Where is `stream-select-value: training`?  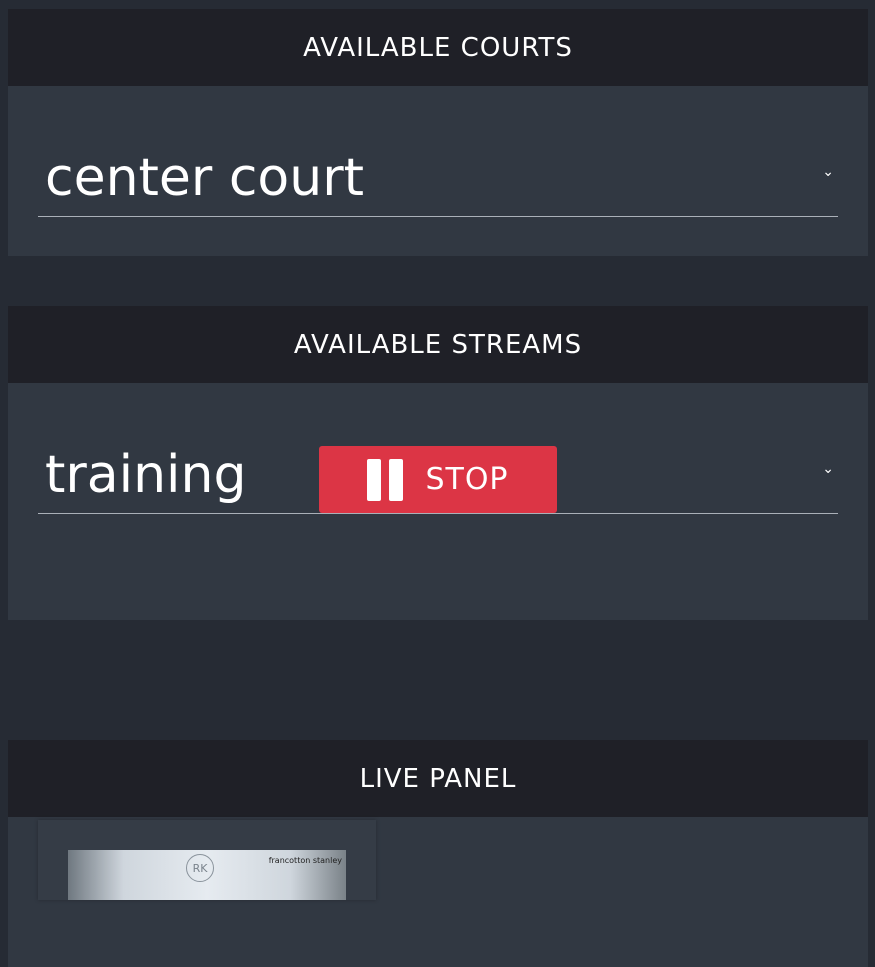
stream-select-value: training is located at coordinates (146, 475).